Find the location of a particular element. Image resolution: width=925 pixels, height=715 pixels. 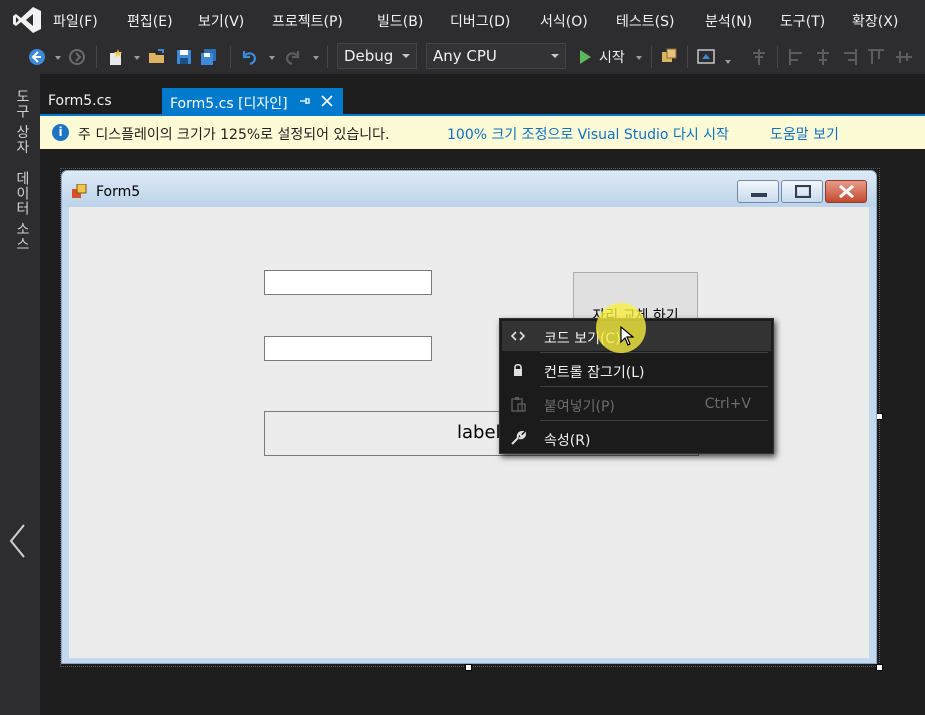

menu-build: 빌드(B) is located at coordinates (400, 21).